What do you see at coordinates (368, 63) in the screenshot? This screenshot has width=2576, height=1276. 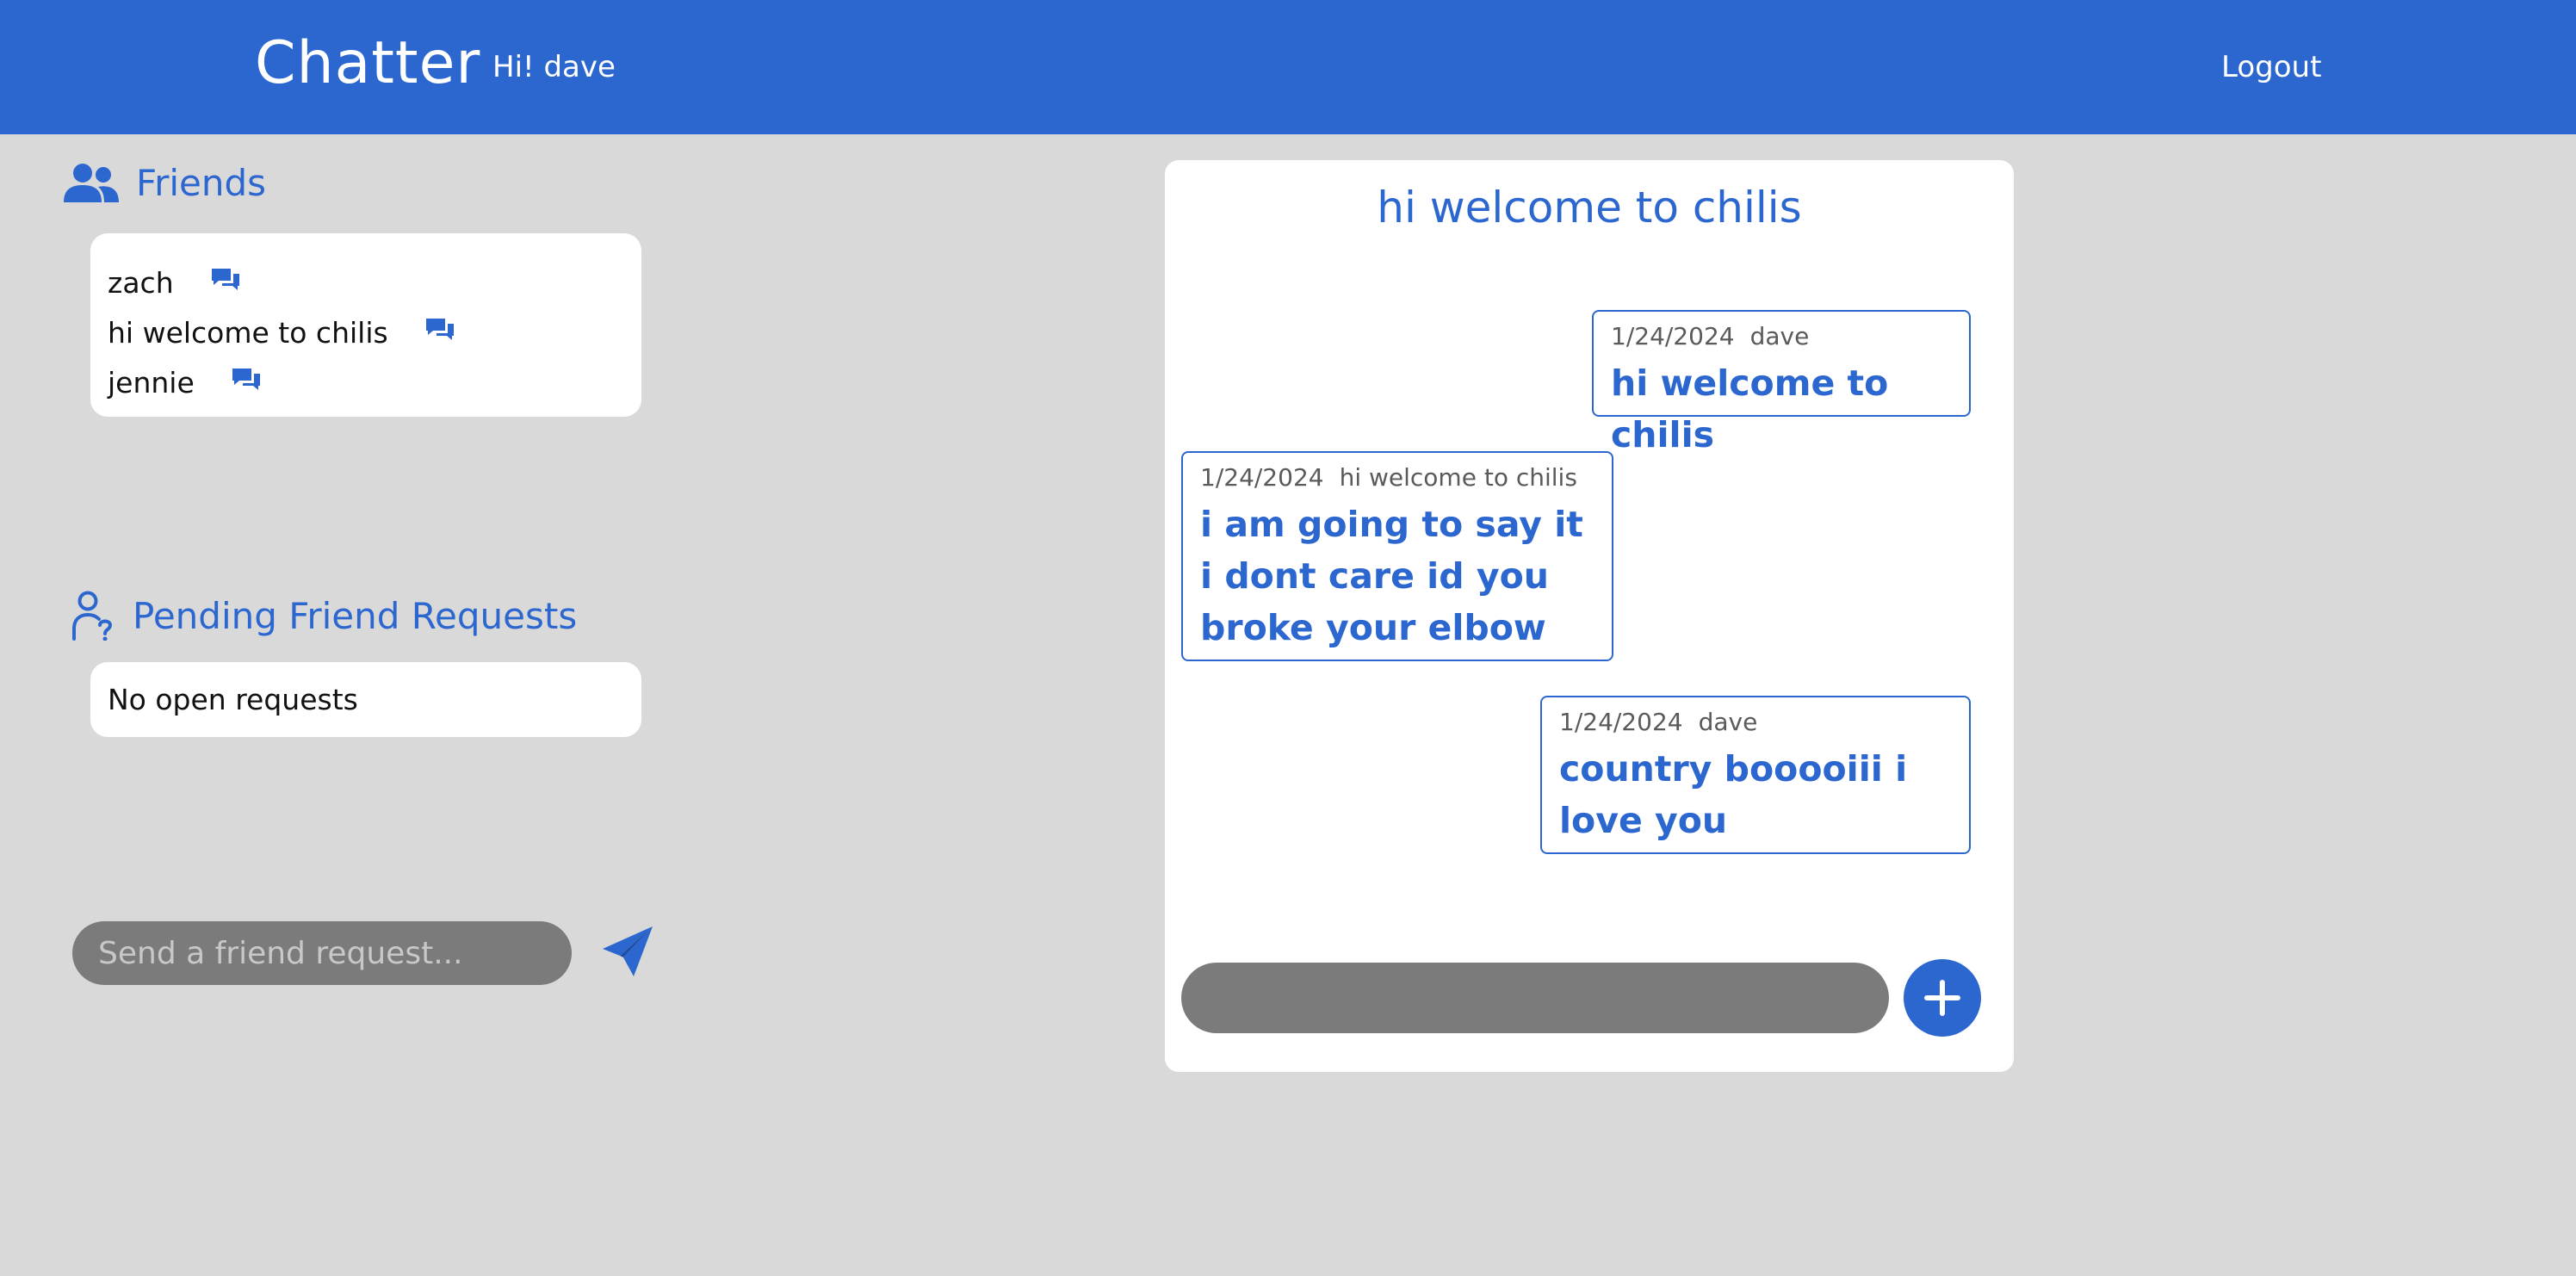 I see `app-brand: Chatter` at bounding box center [368, 63].